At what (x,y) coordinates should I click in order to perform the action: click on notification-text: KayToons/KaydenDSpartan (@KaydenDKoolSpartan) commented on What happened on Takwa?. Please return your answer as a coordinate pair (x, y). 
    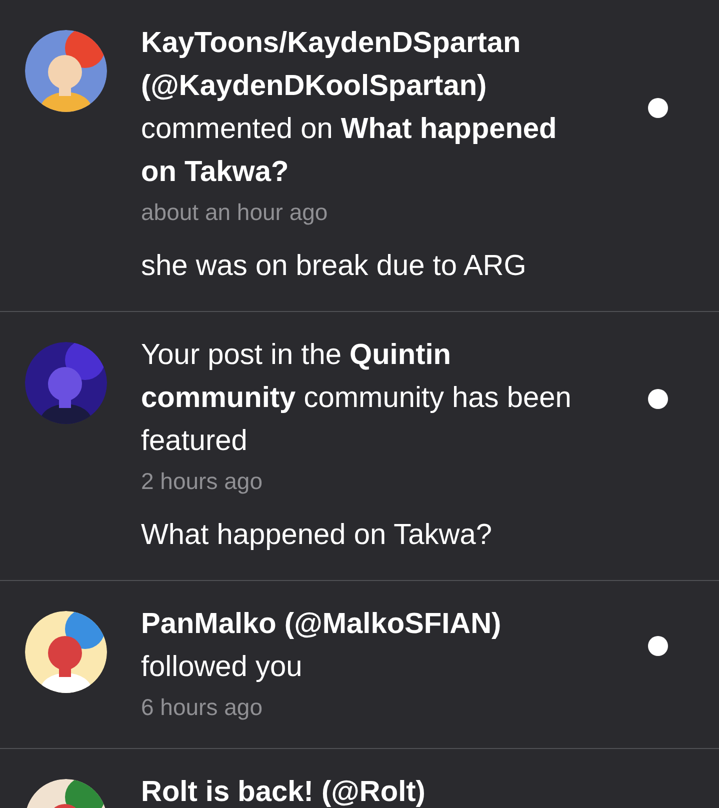
    Looking at the image, I should click on (349, 108).